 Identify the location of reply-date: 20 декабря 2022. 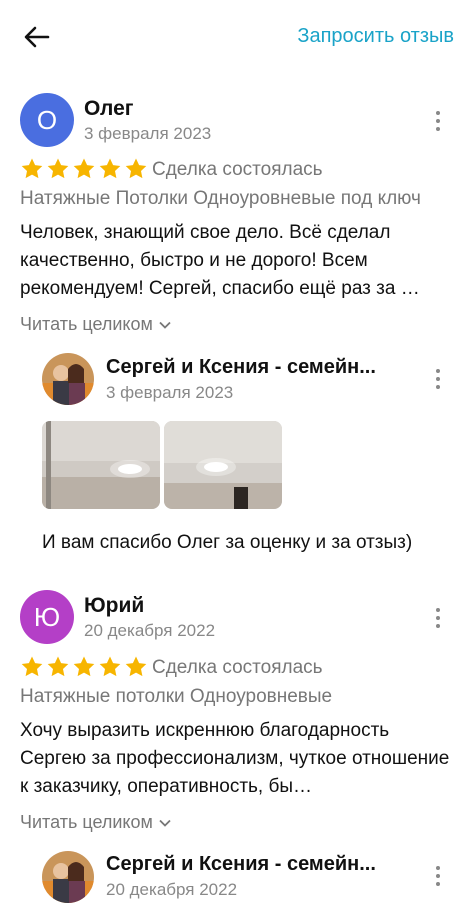
(172, 889).